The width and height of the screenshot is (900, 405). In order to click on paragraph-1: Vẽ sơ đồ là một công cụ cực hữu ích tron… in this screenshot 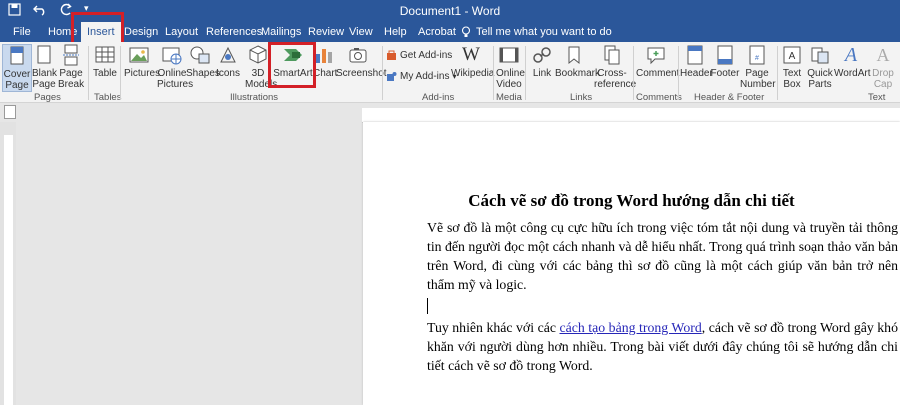, I will do `click(662, 256)`.